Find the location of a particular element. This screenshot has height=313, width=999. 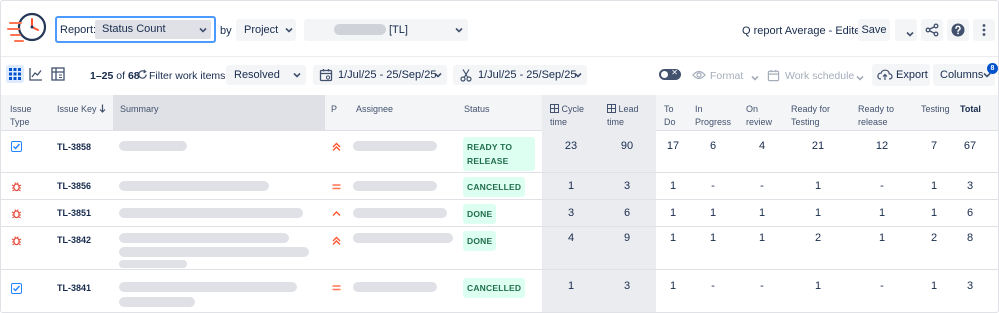

line-chart-icon is located at coordinates (35, 74).